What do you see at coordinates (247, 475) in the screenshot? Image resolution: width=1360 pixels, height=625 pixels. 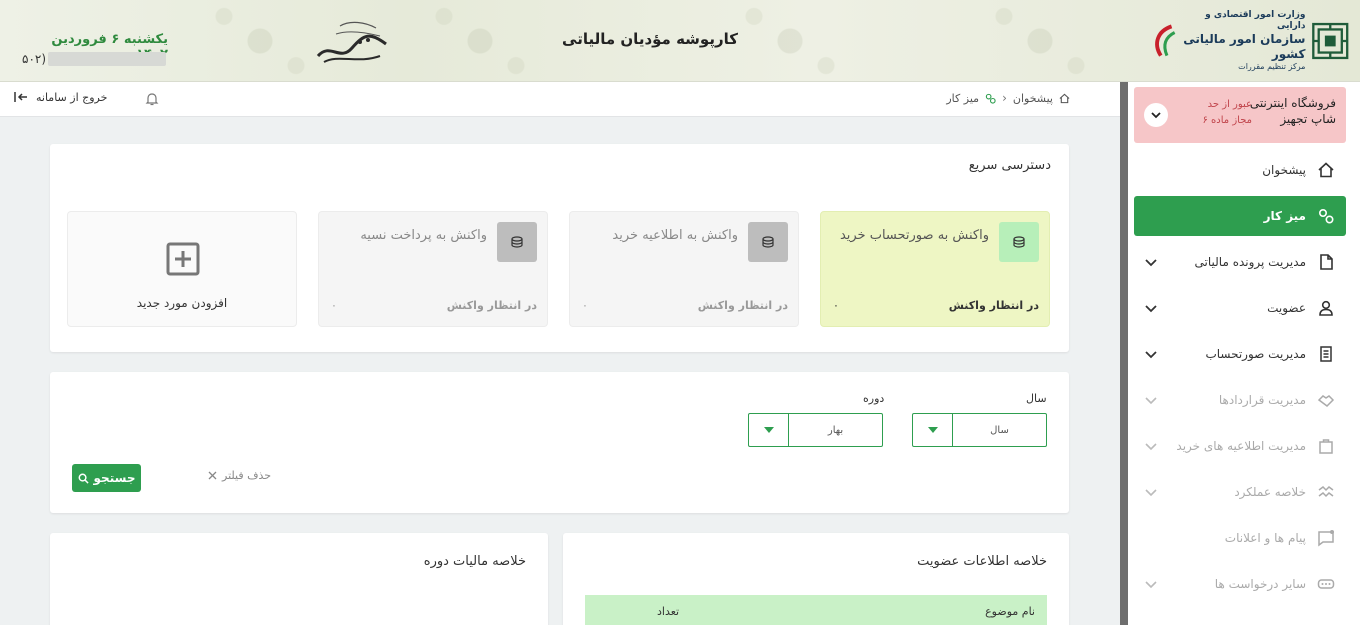 I see `clear-filter-label: حذف فیلتر` at bounding box center [247, 475].